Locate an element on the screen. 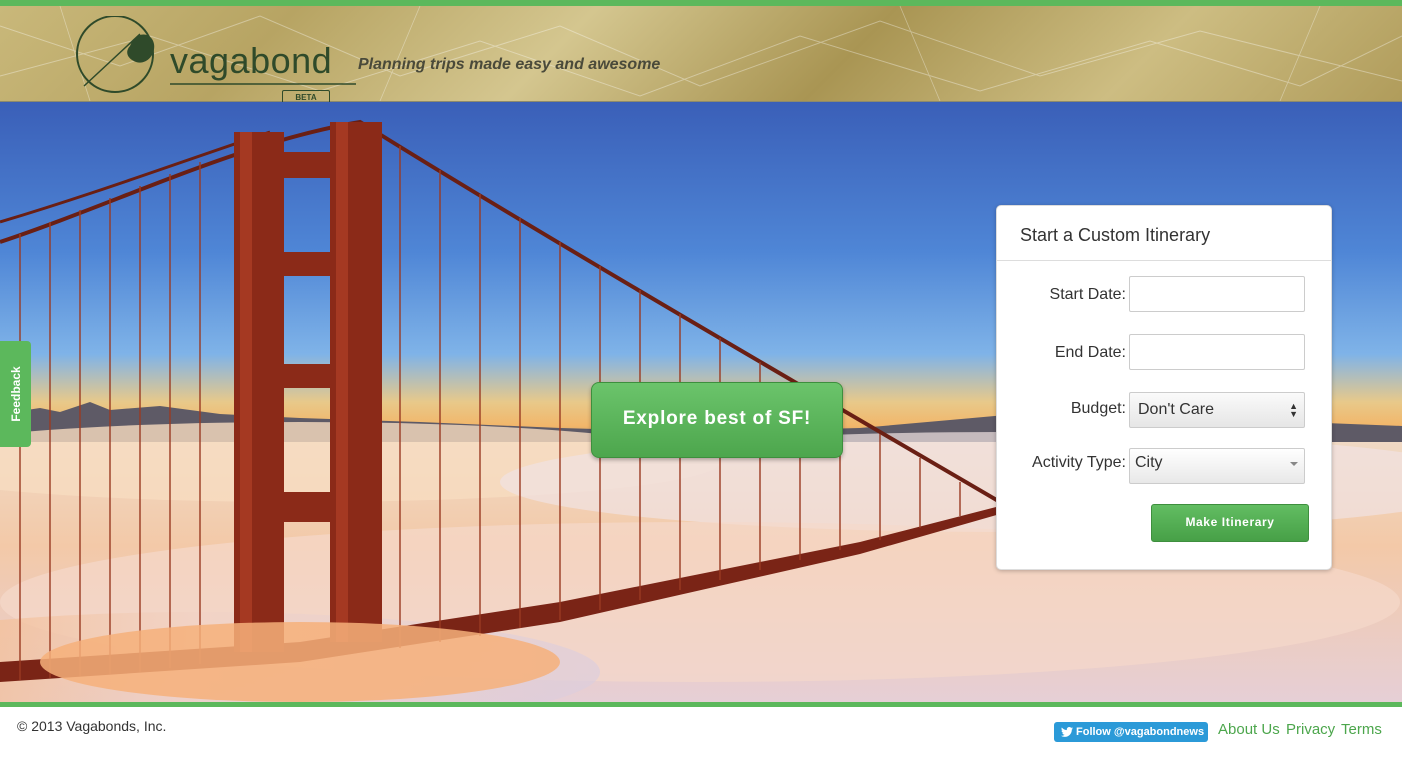  feedback-label: Feedback is located at coordinates (15, 394).